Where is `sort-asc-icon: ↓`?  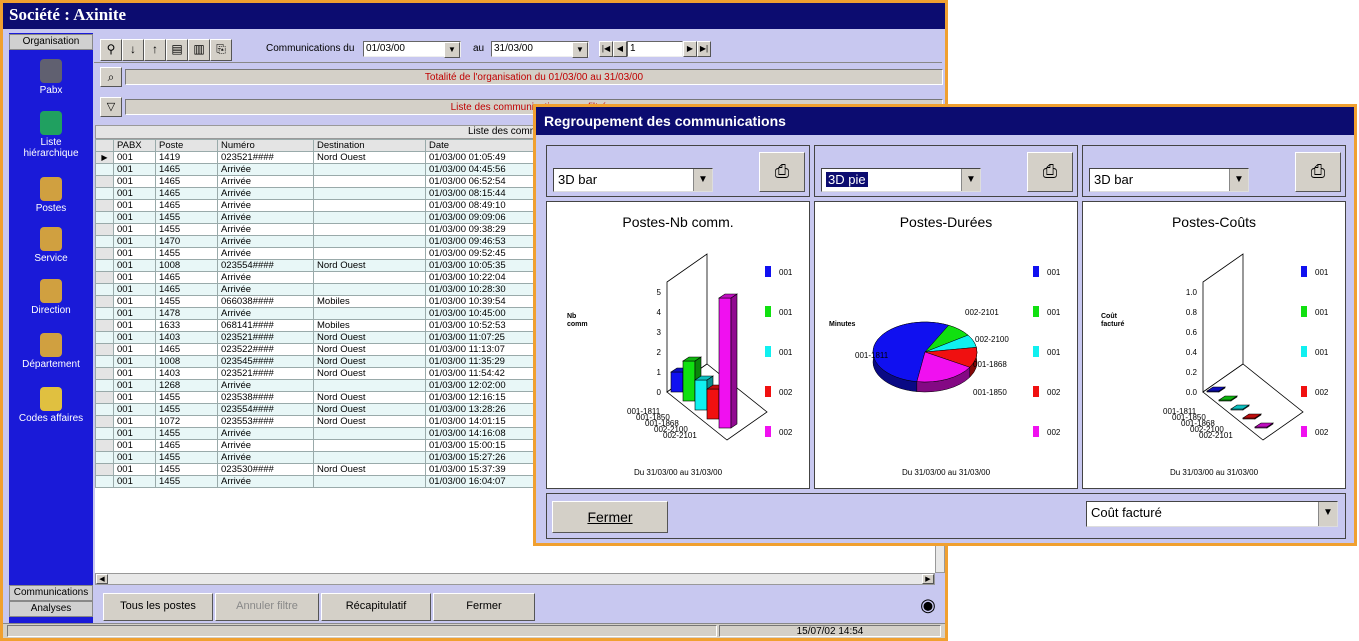
sort-asc-icon: ↓ is located at coordinates (133, 50).